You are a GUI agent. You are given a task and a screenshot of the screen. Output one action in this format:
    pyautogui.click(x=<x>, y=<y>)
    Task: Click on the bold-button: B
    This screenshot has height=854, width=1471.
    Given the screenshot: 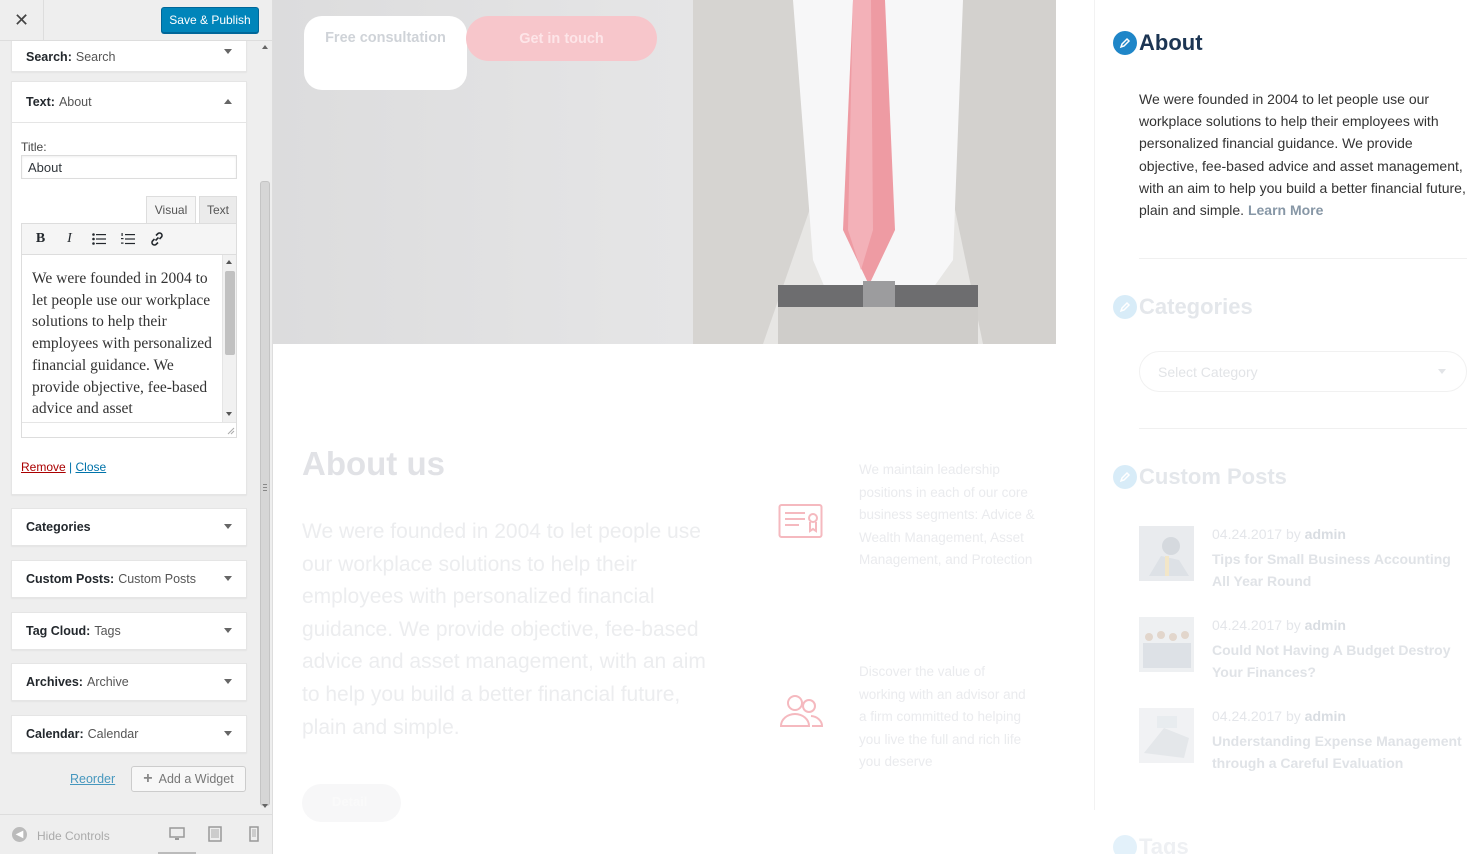 What is the action you would take?
    pyautogui.click(x=40, y=239)
    